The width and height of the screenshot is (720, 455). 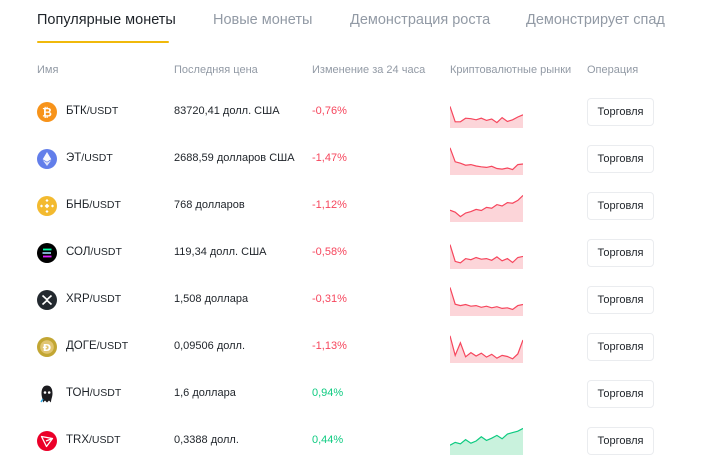 I want to click on bnb-icon, so click(x=47, y=206).